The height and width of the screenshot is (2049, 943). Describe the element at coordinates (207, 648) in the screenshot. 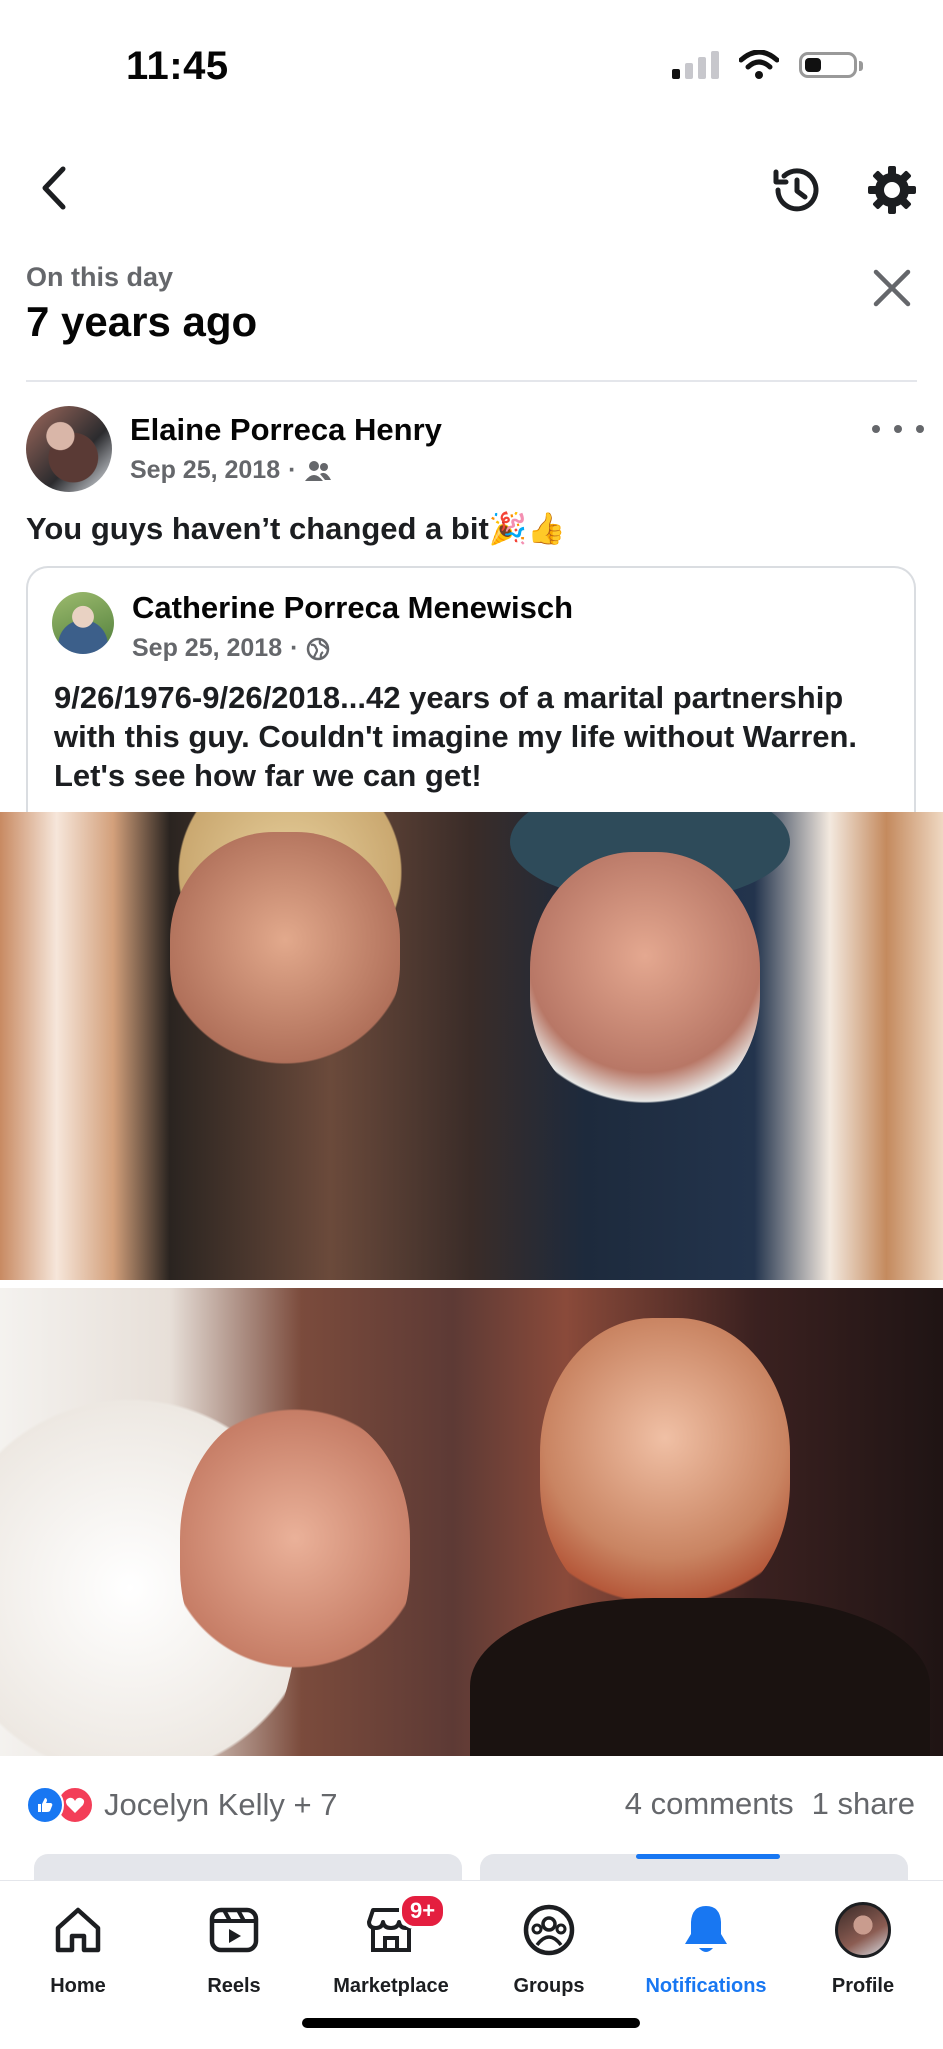

I see `shared-post-date: Sep 25, 2018` at that location.